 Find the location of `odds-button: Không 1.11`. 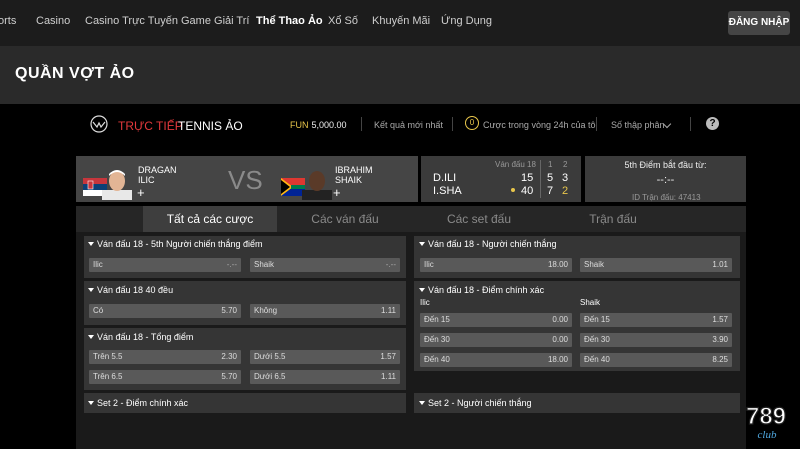

odds-button: Không 1.11 is located at coordinates (325, 311).